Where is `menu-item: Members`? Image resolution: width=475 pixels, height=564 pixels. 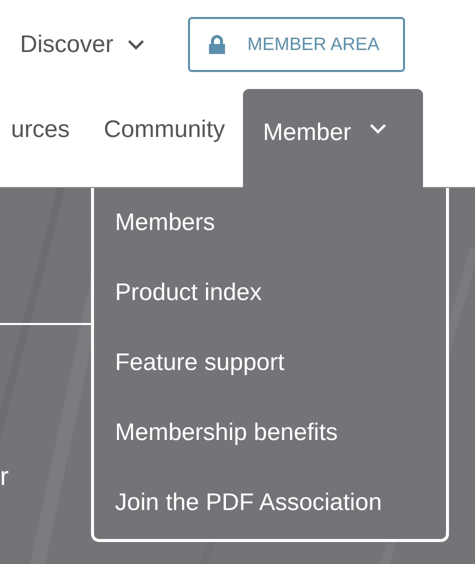
menu-item: Members is located at coordinates (270, 223).